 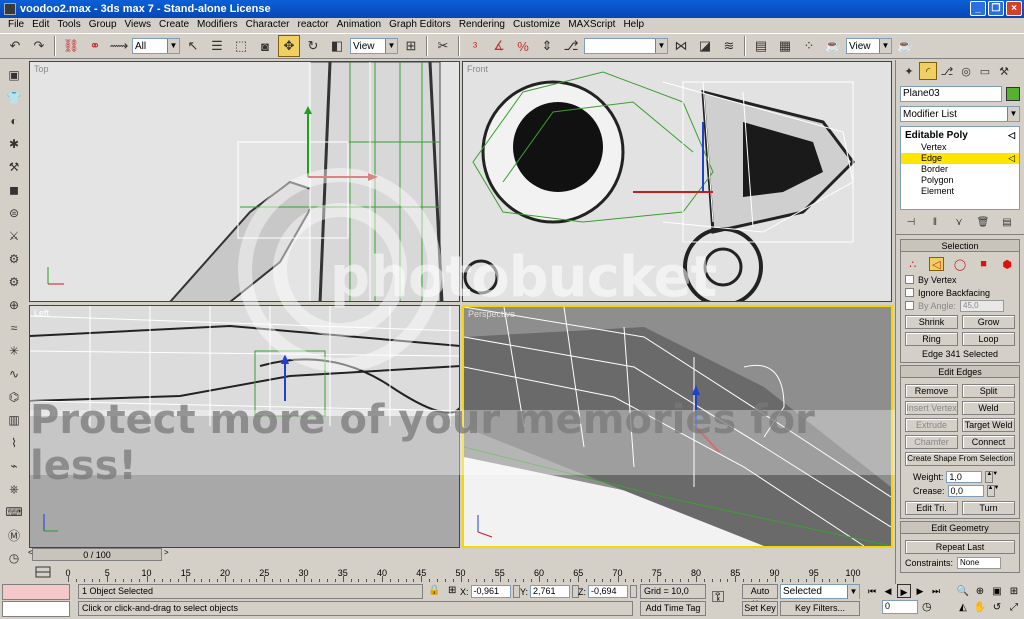 I want to click on key-icon: ⚿, so click(x=718, y=598).